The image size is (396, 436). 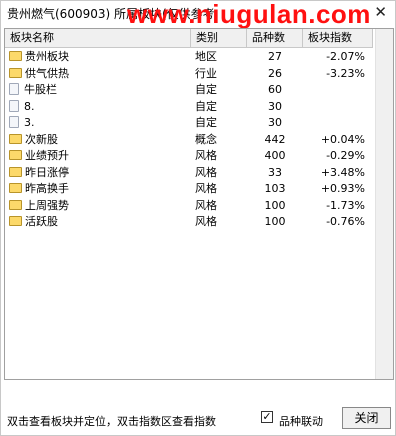 I want to click on row-name-cell: 次新股, so click(x=33, y=140).